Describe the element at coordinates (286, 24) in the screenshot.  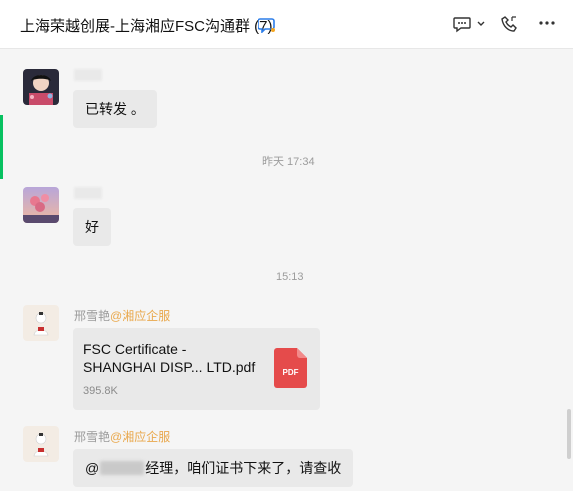
I see `chat-header: 上海荣越创展-上海湘应FSC沟通群 (7)` at that location.